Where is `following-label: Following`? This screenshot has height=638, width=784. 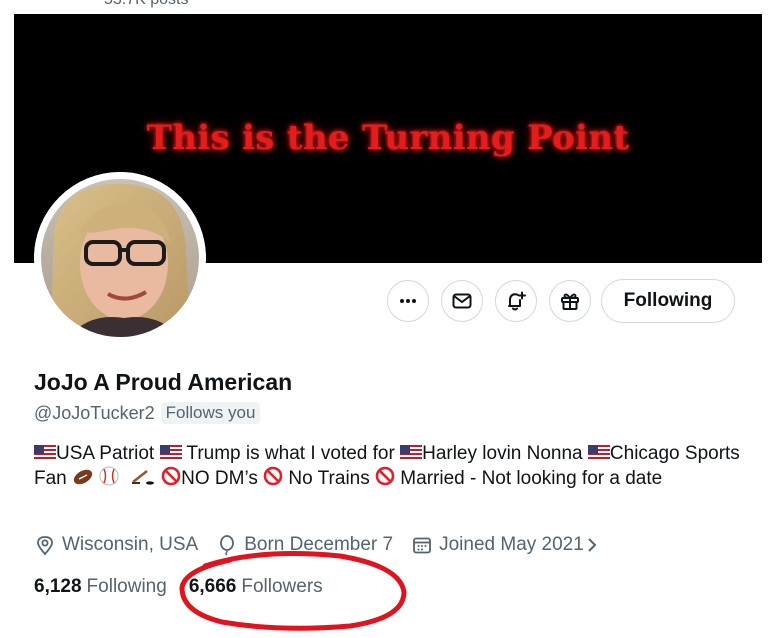
following-label: Following is located at coordinates (126, 586).